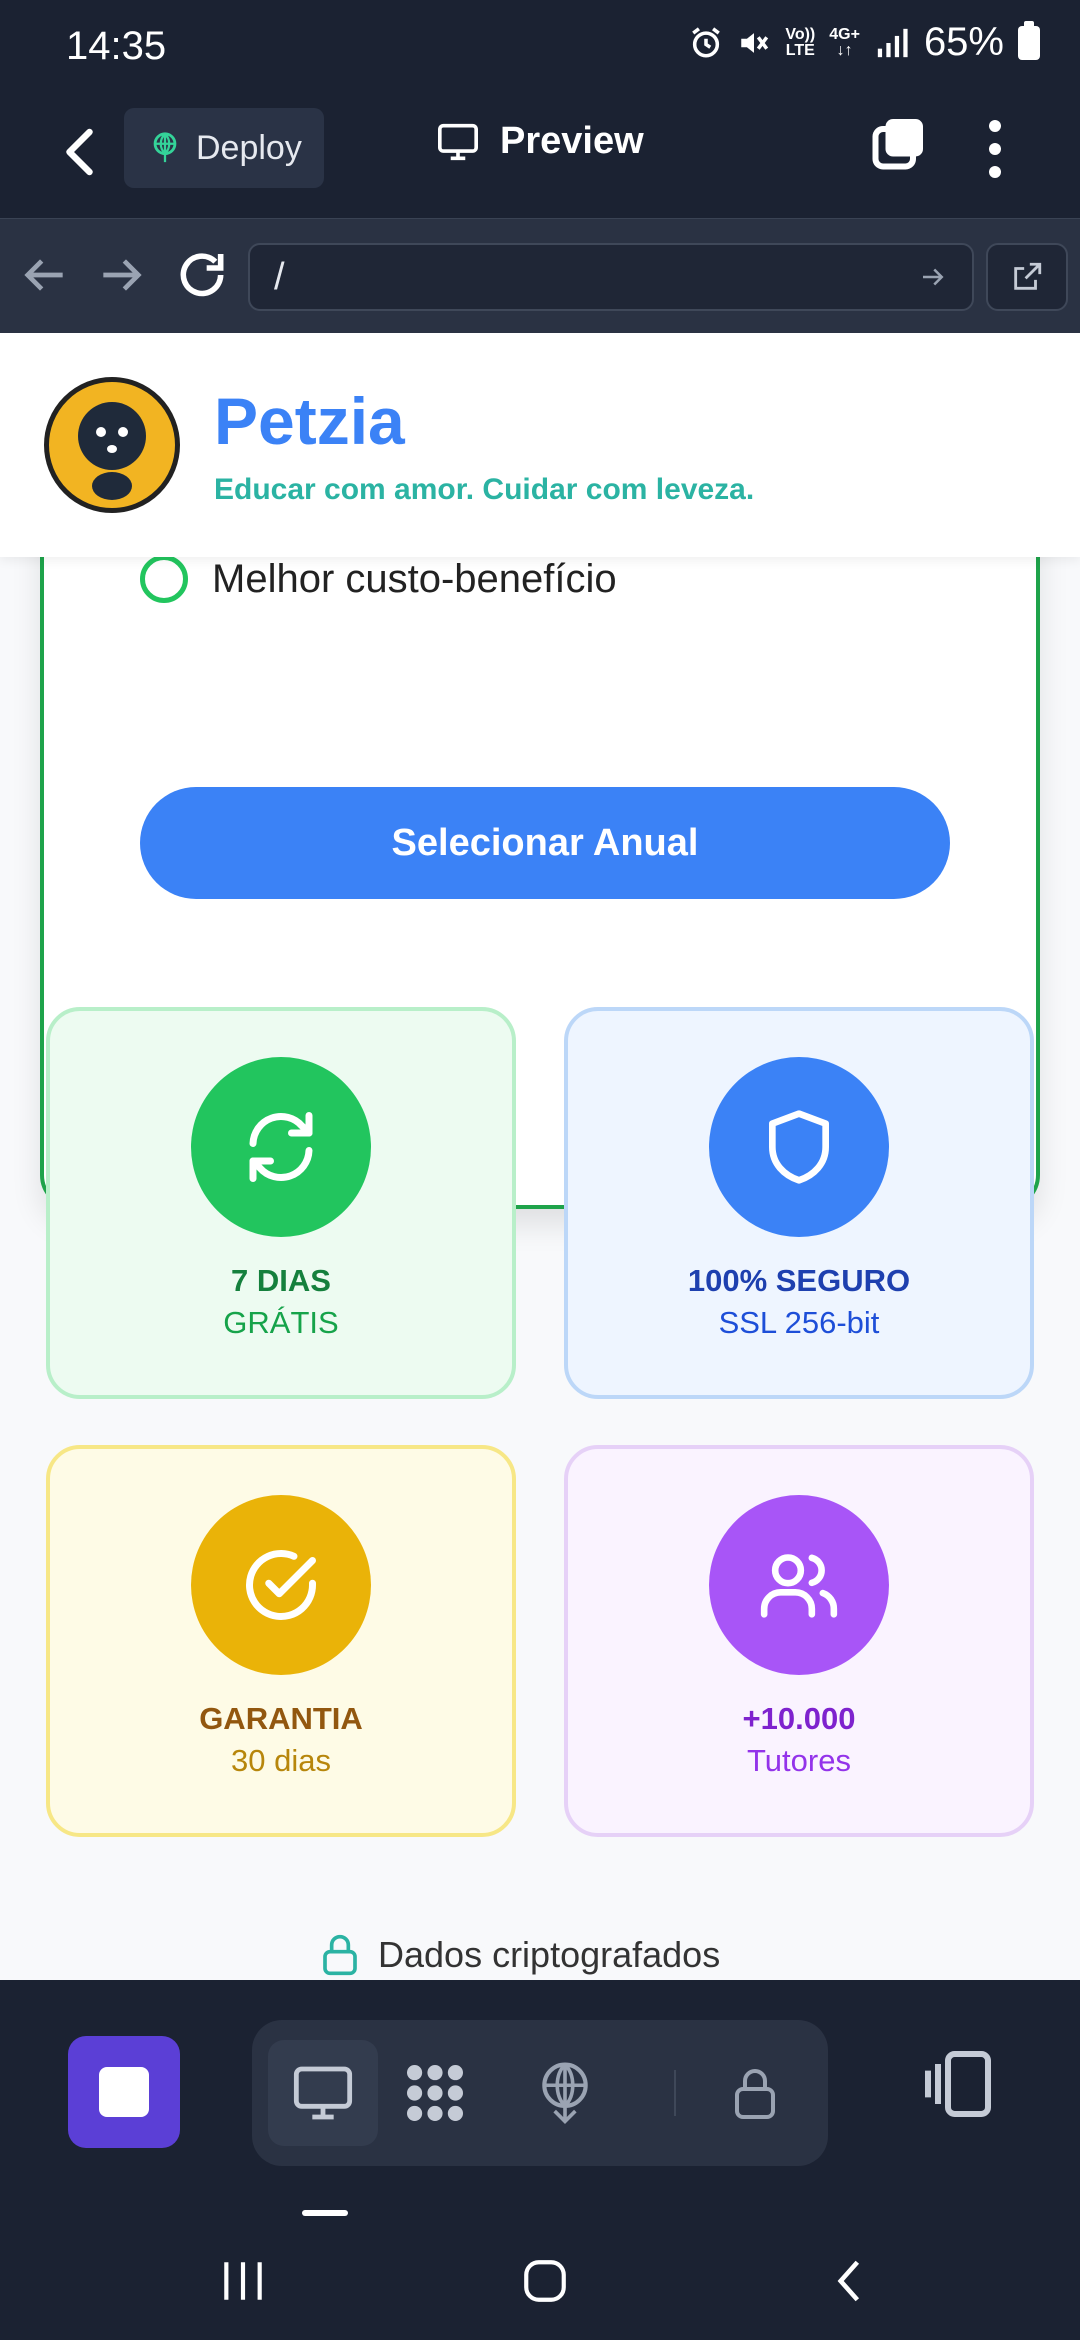 This screenshot has height=2340, width=1080. Describe the element at coordinates (202, 275) in the screenshot. I see `reload-icon` at that location.